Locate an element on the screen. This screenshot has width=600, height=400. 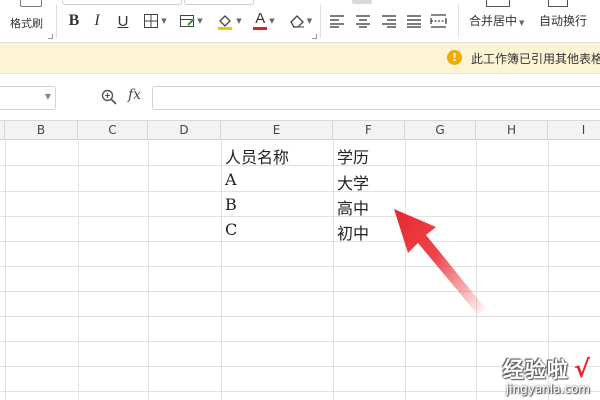
underline-button: U is located at coordinates (123, 21).